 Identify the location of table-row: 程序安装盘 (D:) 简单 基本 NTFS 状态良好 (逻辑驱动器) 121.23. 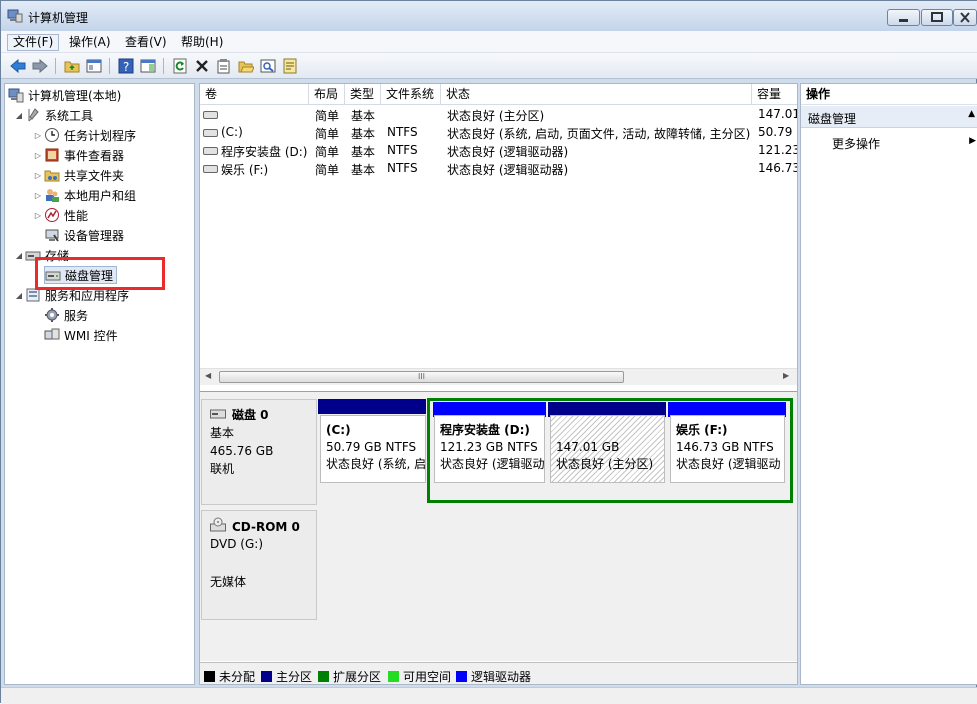
(498, 151).